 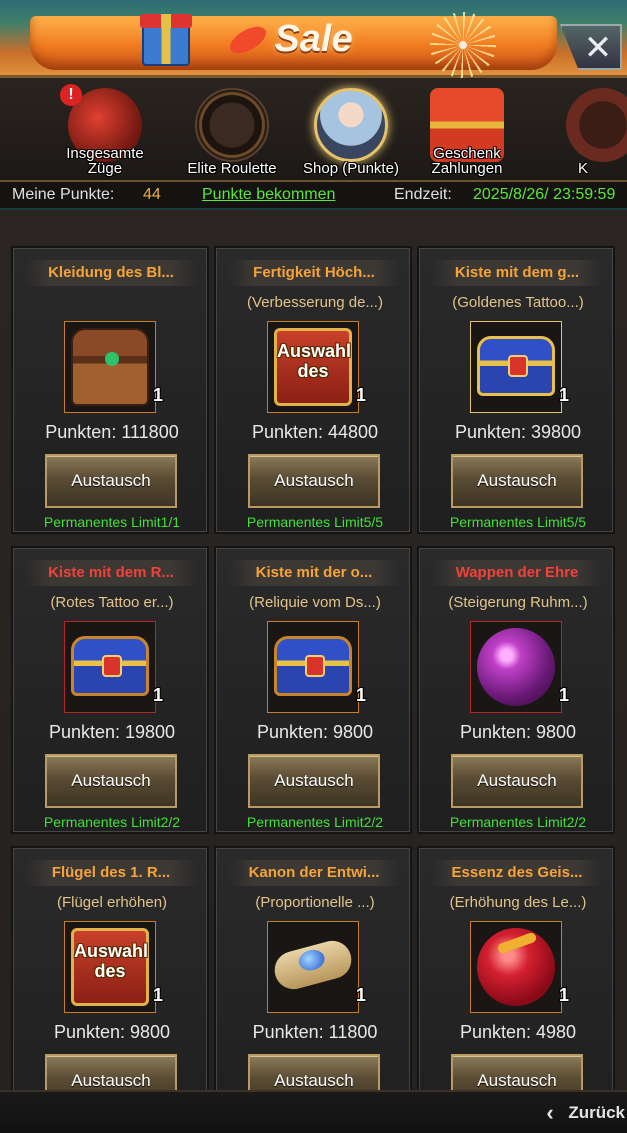 I want to click on back-arrow-icon: ‹, so click(x=550, y=1112).